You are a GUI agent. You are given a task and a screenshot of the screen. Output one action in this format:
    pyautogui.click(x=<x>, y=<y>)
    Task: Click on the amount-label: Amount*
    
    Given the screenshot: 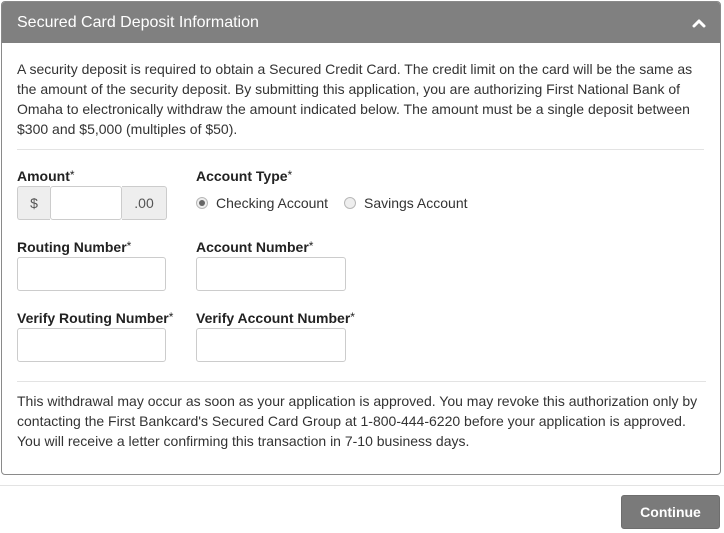 What is the action you would take?
    pyautogui.click(x=46, y=176)
    